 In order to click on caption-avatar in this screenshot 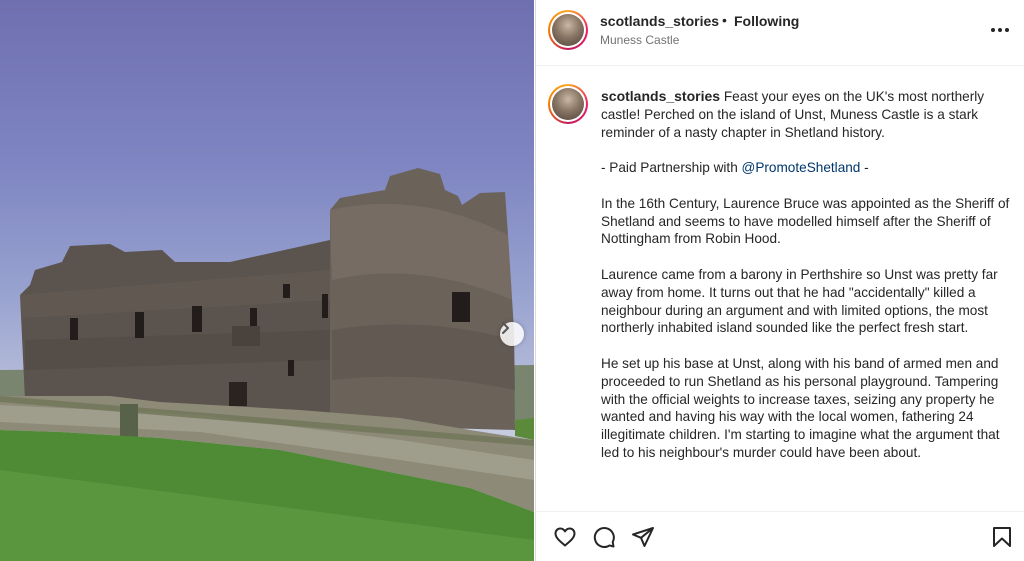, I will do `click(568, 104)`.